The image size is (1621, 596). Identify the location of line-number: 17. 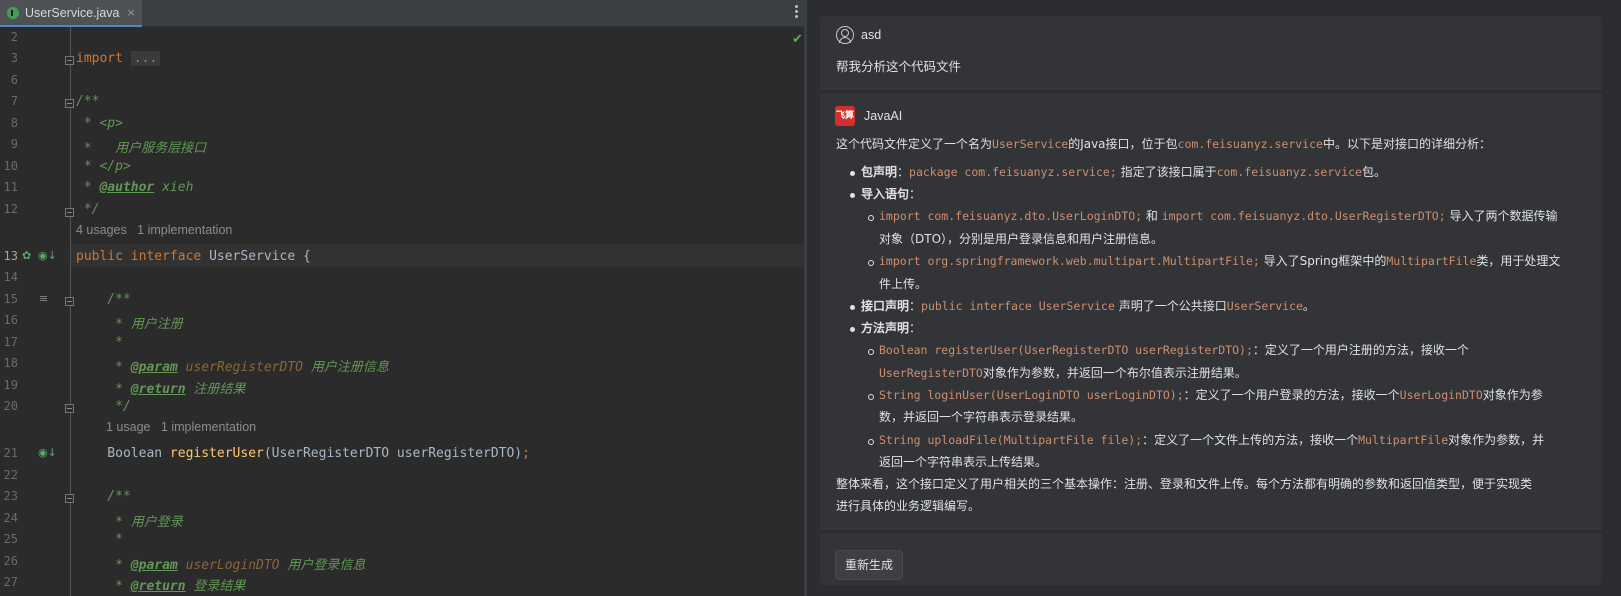
(10, 342).